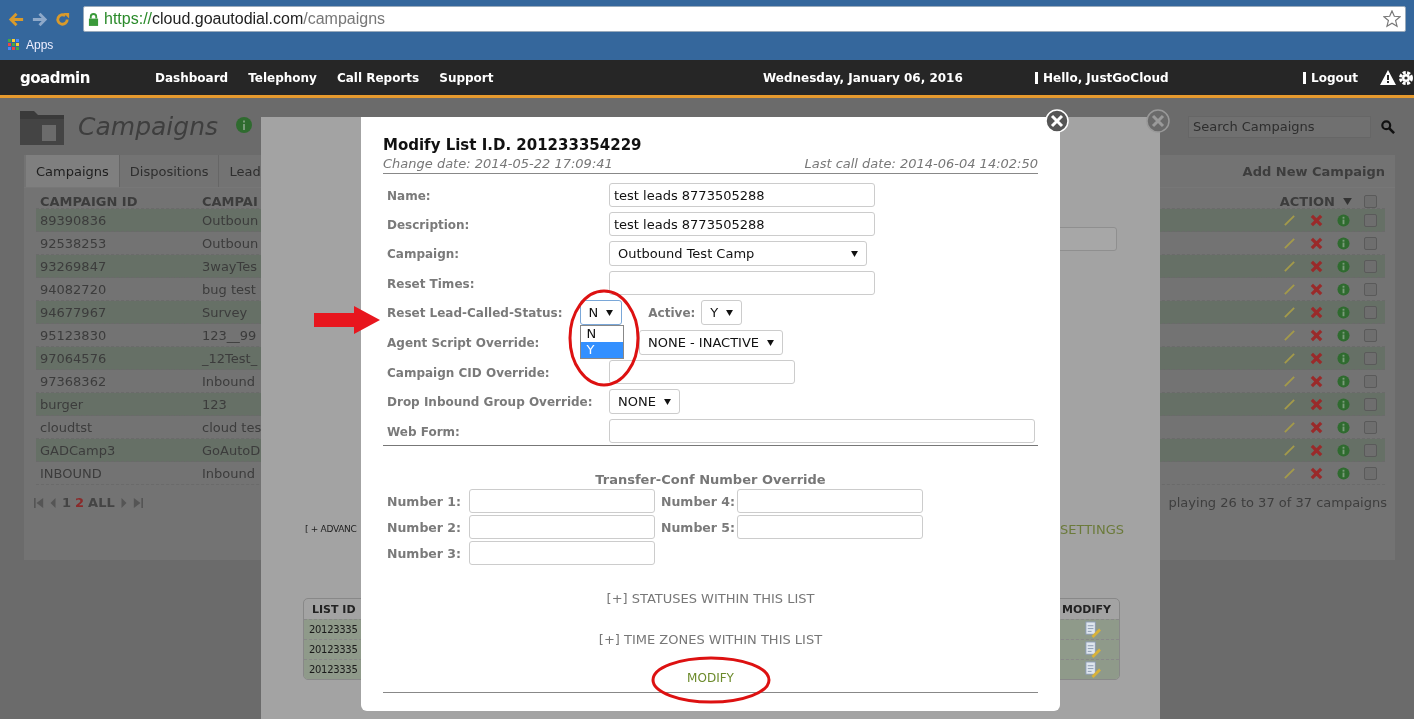  I want to click on select-field: Outbound Test Camp, so click(738, 253).